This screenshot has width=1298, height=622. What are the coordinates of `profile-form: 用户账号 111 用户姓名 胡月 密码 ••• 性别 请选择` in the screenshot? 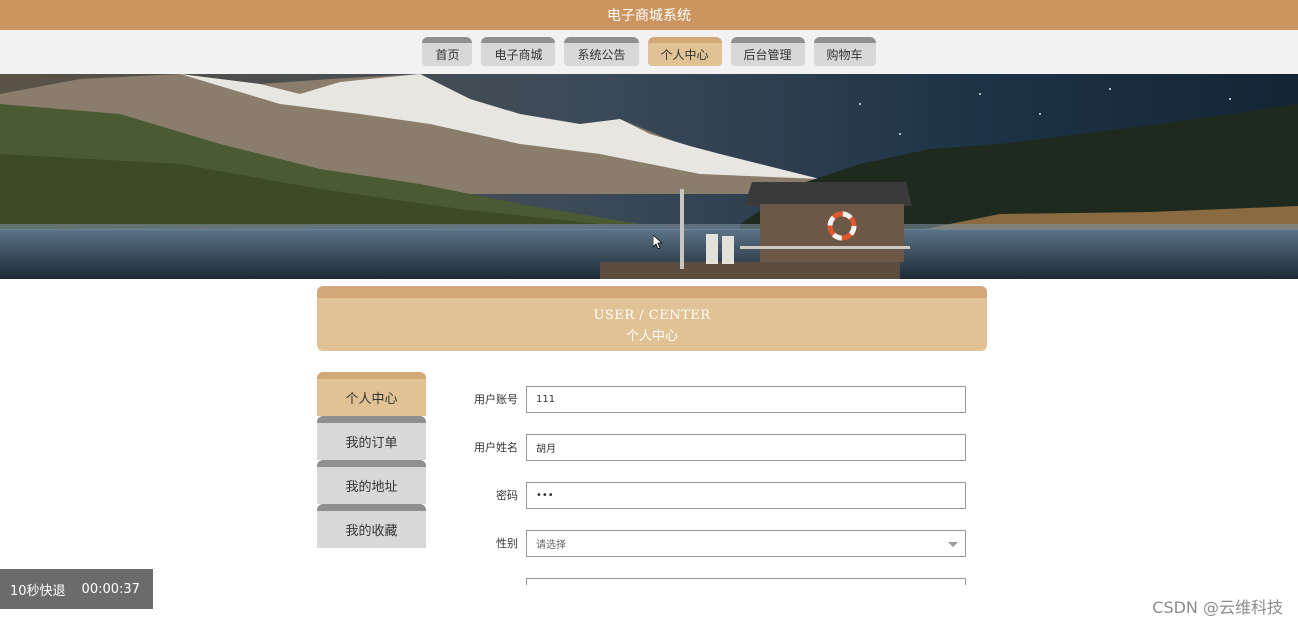 It's located at (710, 485).